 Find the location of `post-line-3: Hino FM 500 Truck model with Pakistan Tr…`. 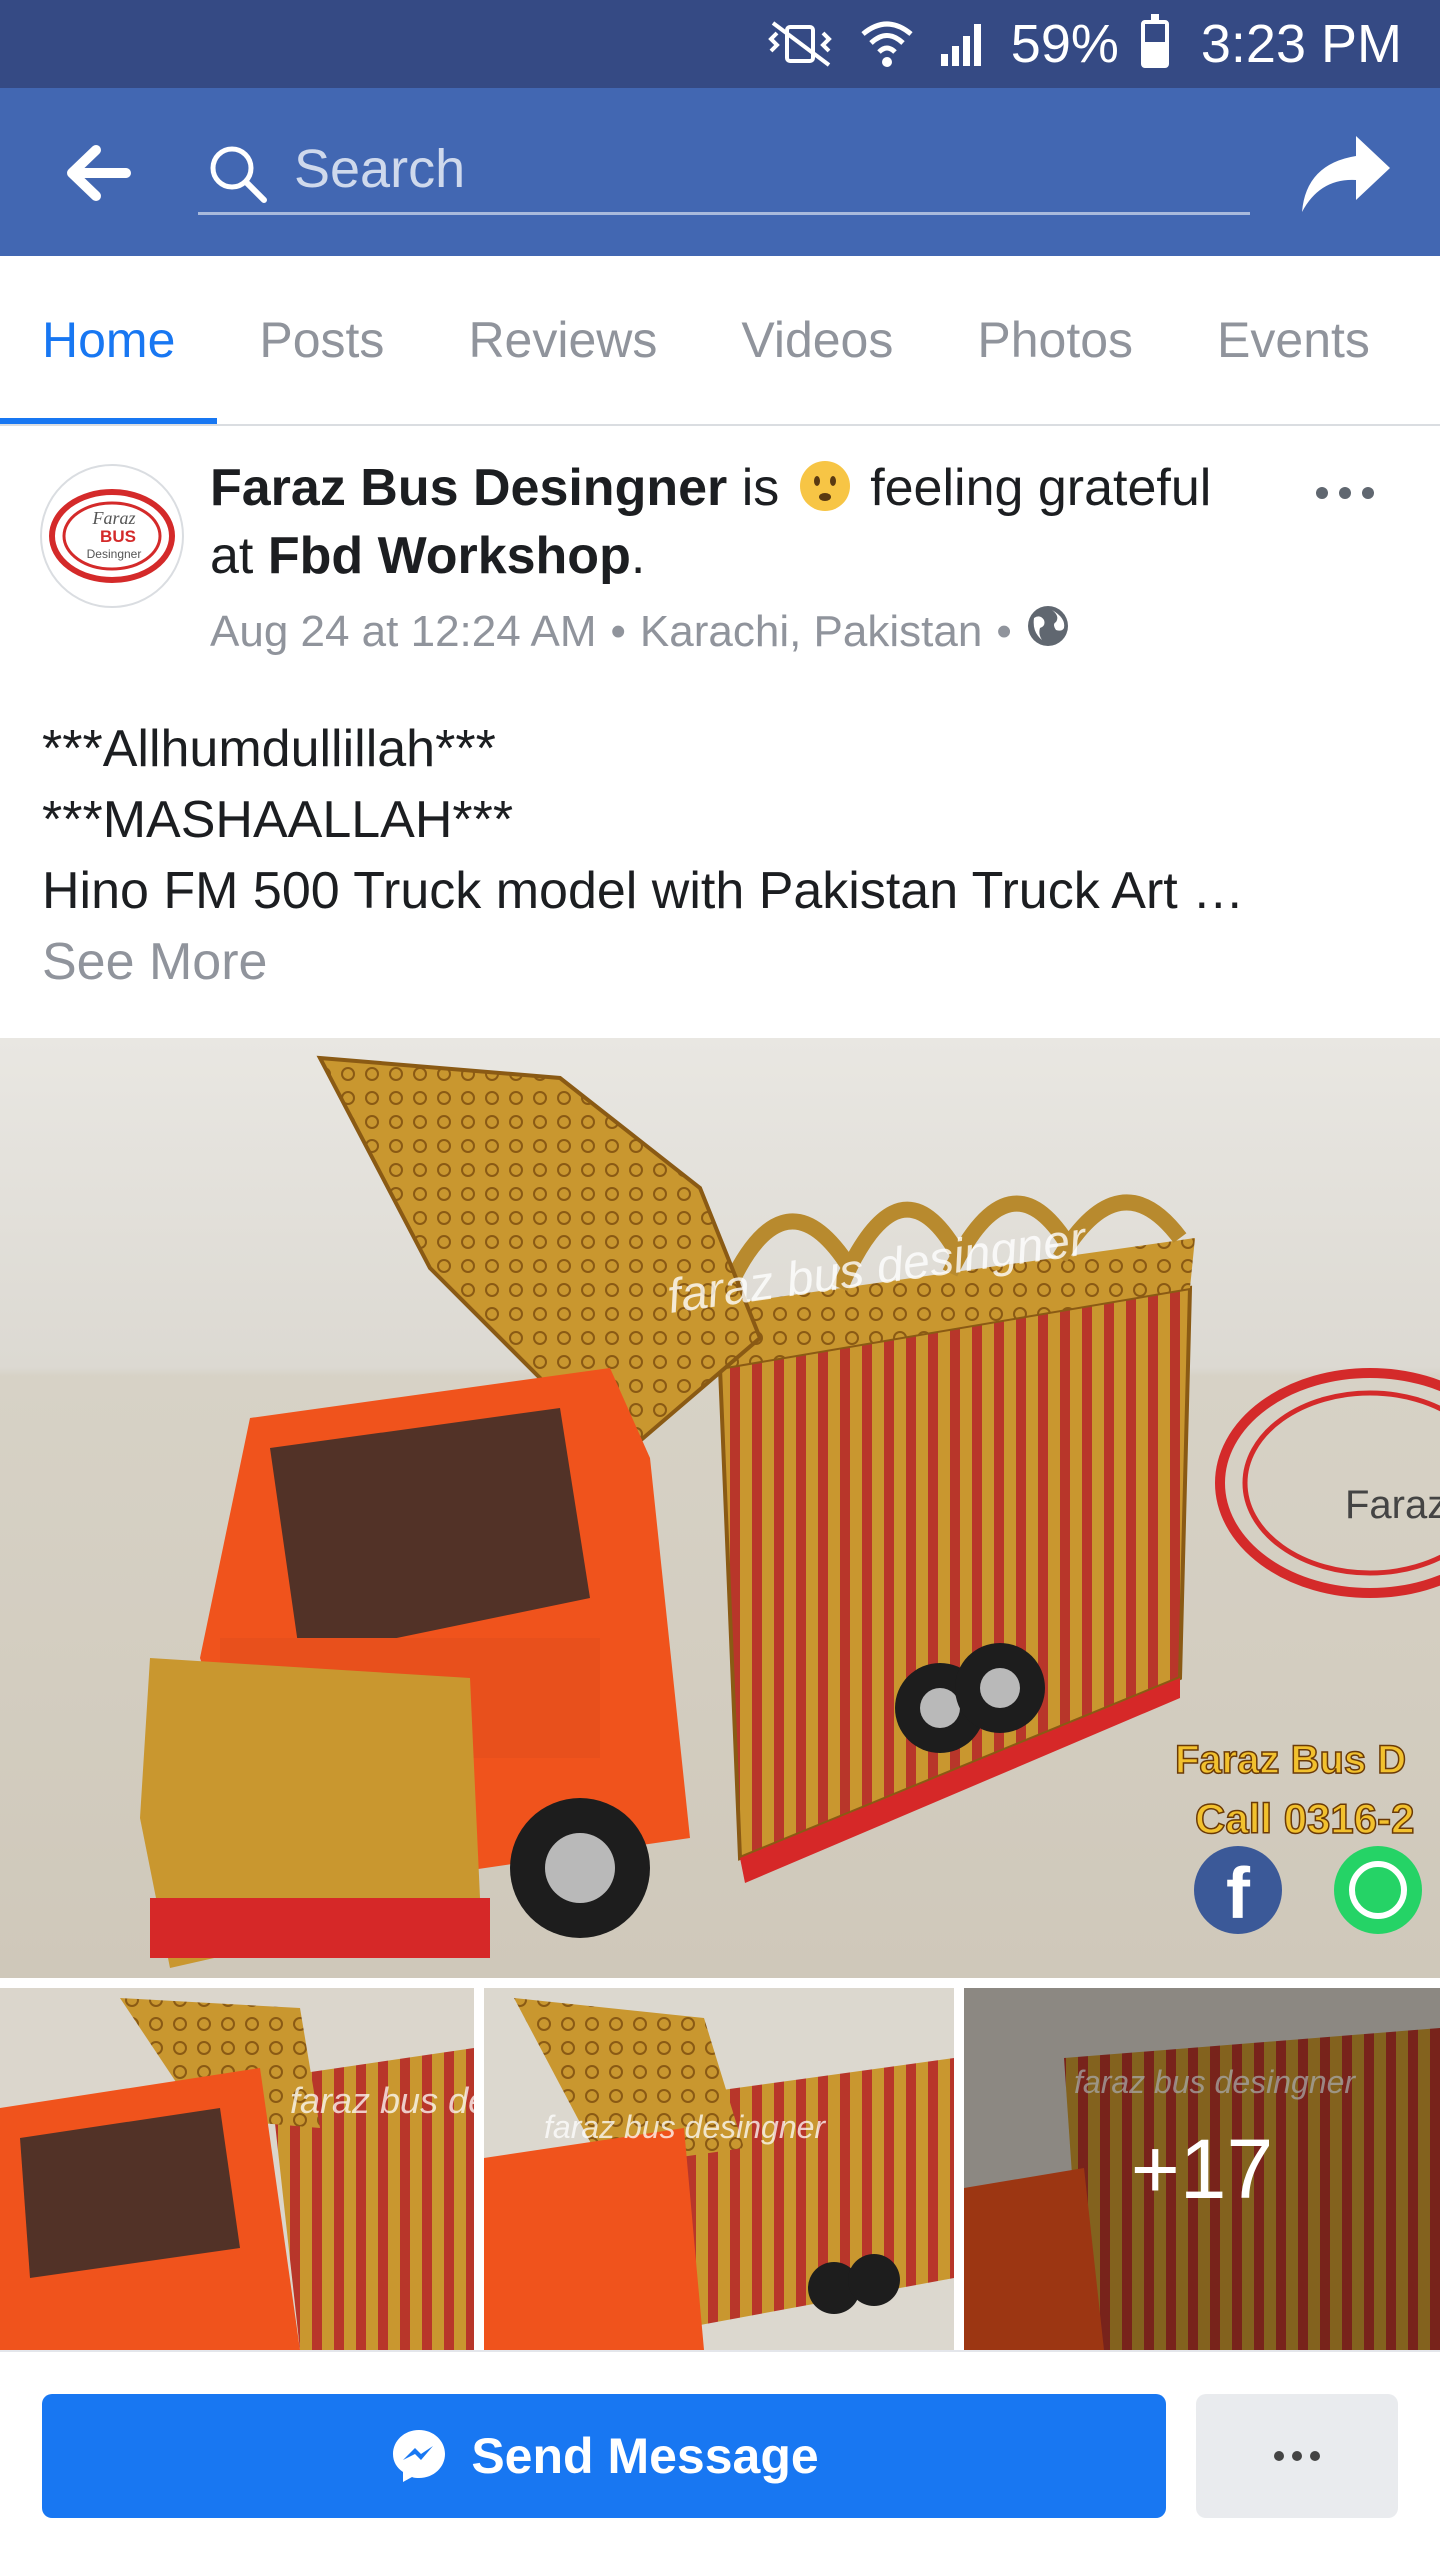

post-line-3: Hino FM 500 Truck model with Pakistan Tr… is located at coordinates (643, 891).